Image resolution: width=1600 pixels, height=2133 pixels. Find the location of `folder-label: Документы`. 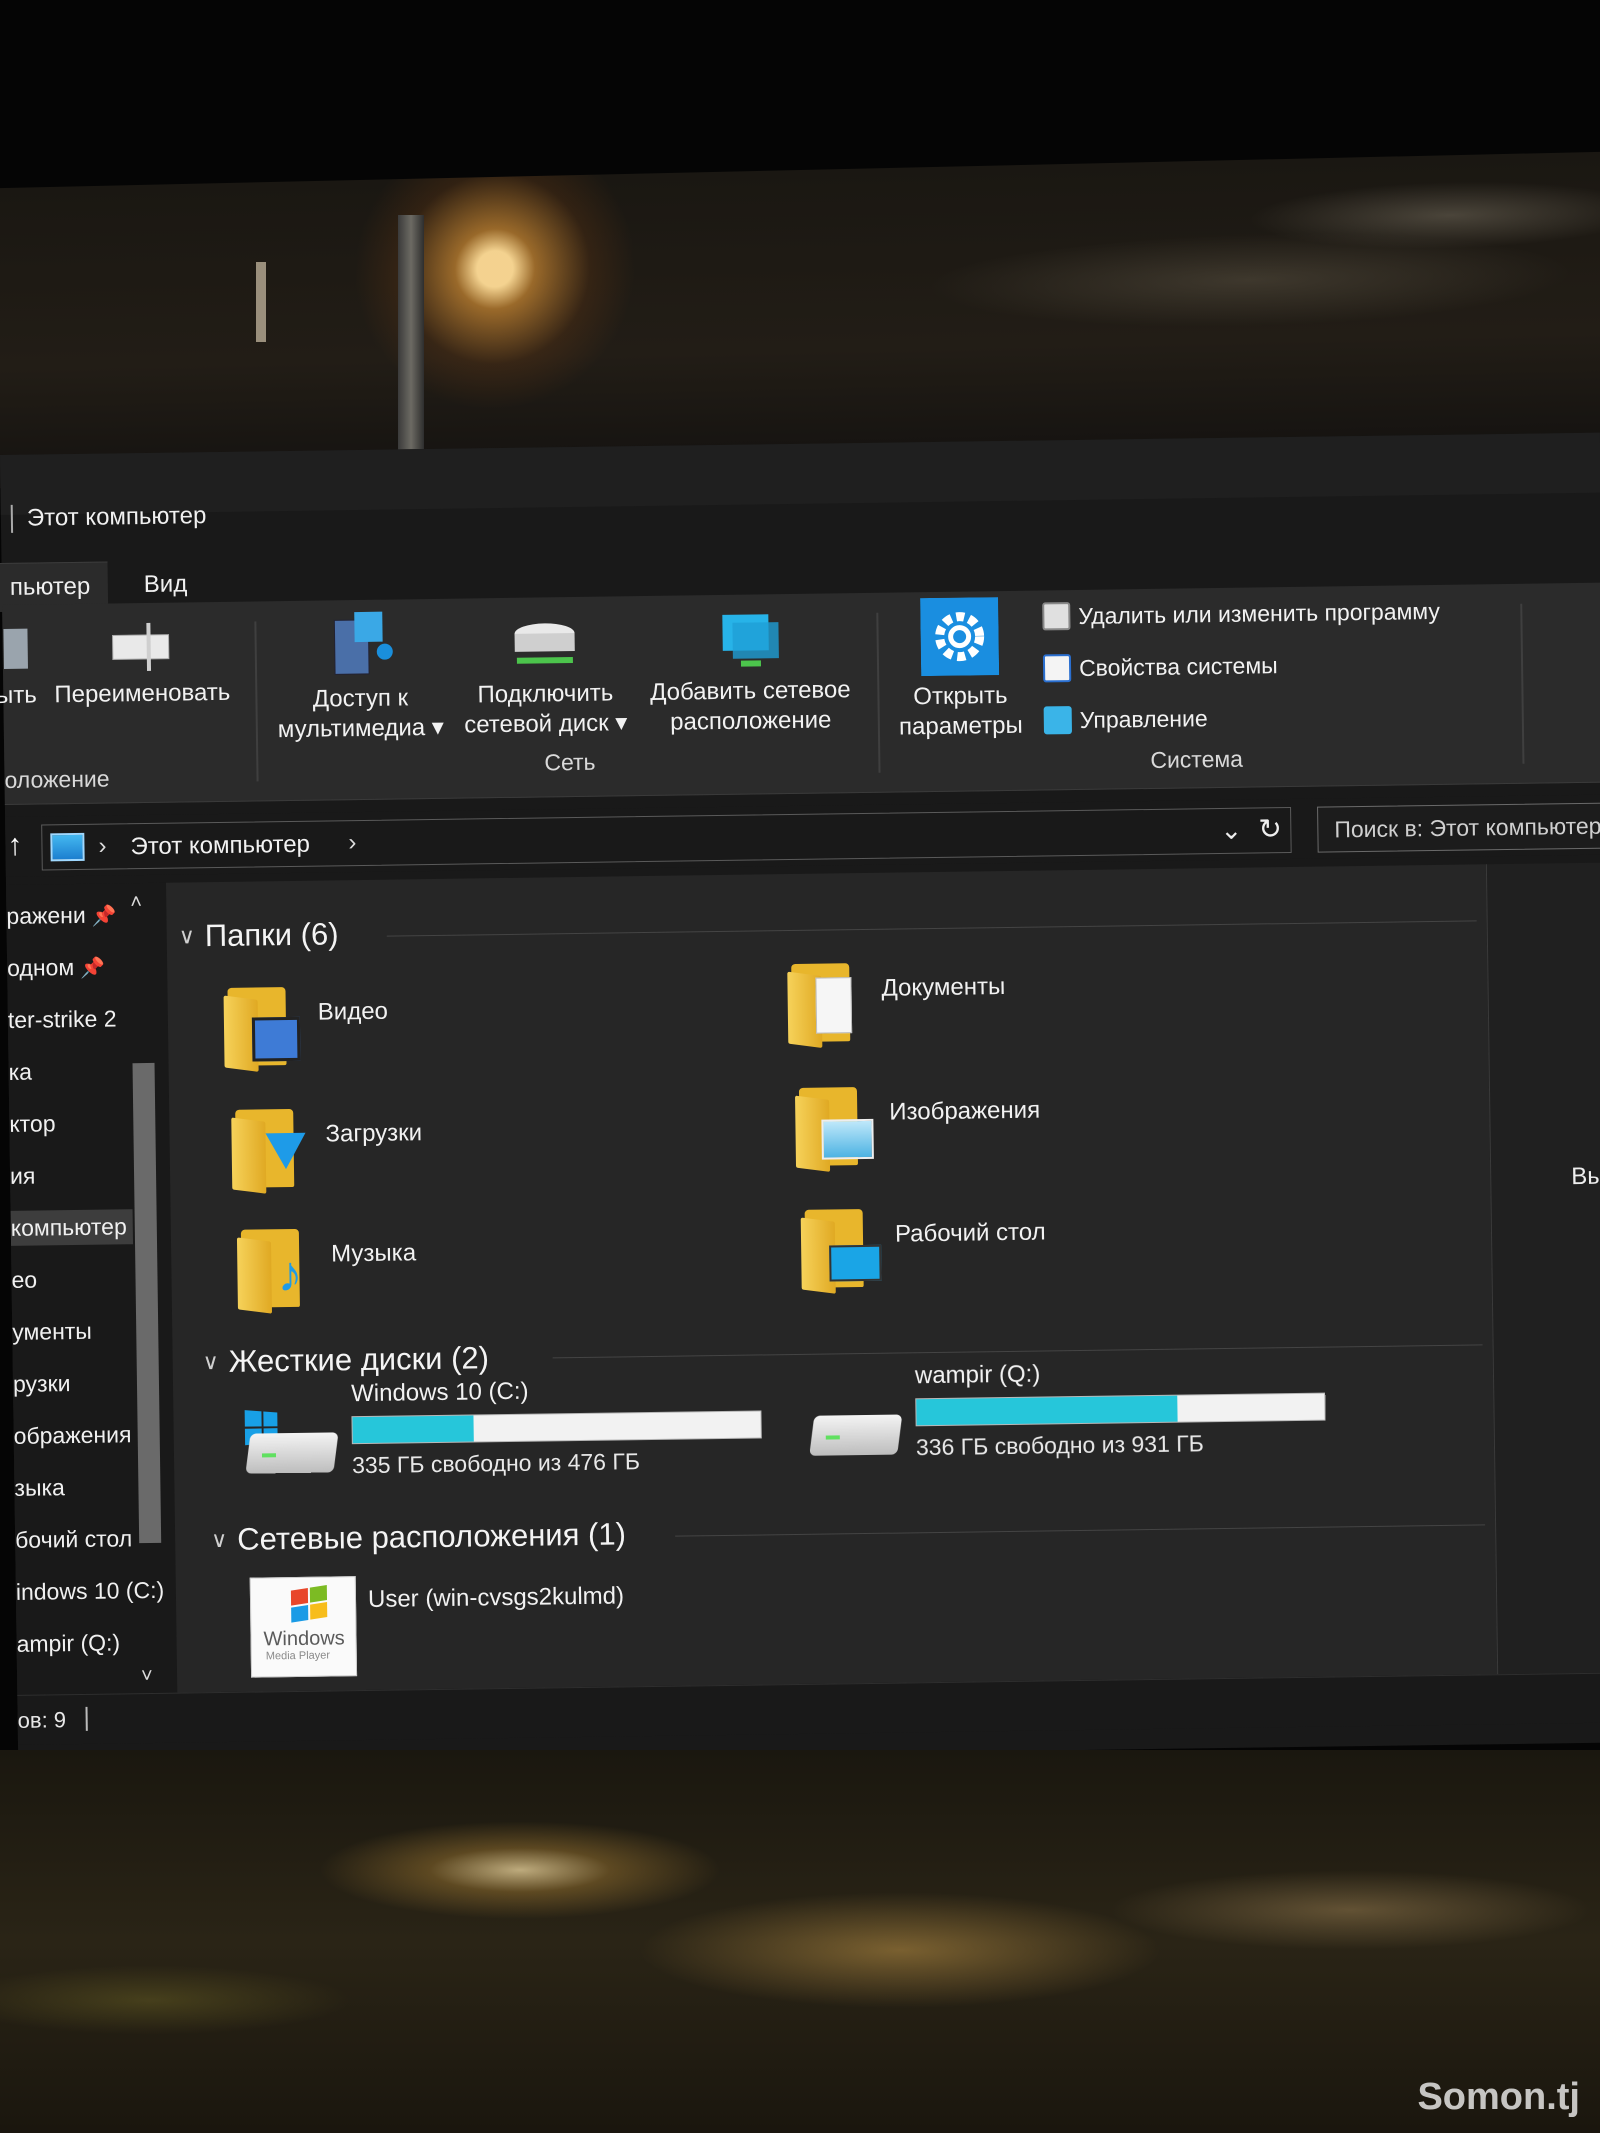

folder-label: Документы is located at coordinates (943, 987).